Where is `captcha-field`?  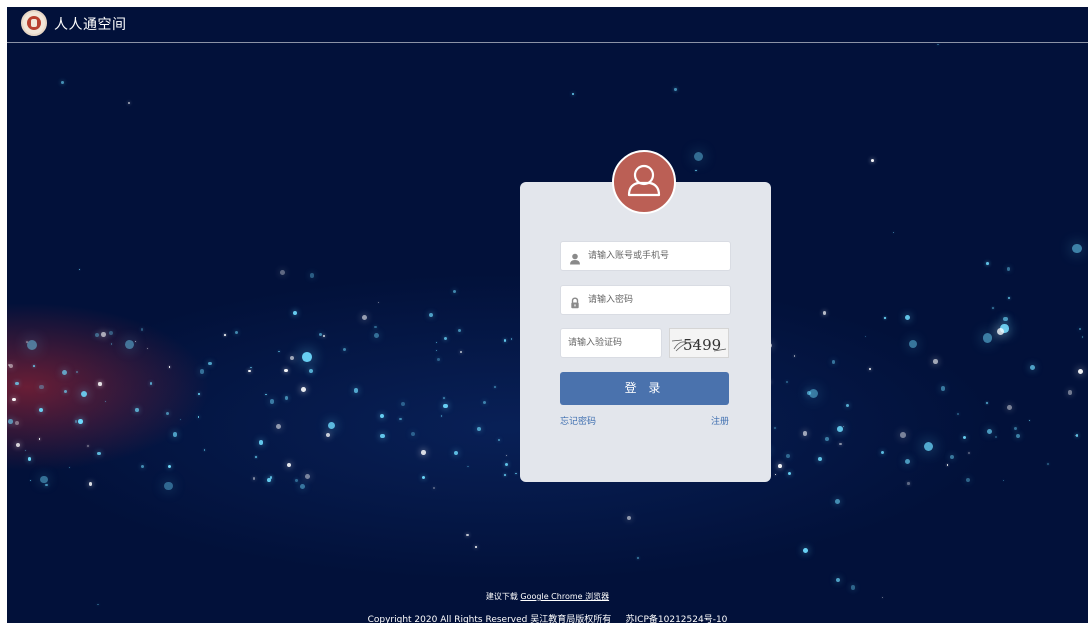
captcha-field is located at coordinates (611, 343).